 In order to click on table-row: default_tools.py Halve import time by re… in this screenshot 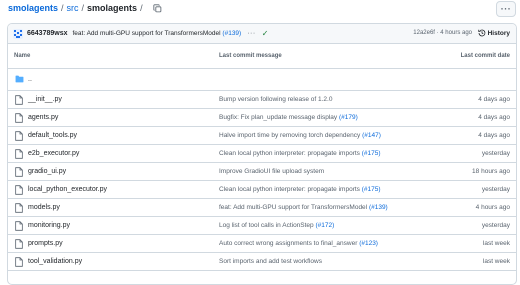, I will do `click(262, 136)`.